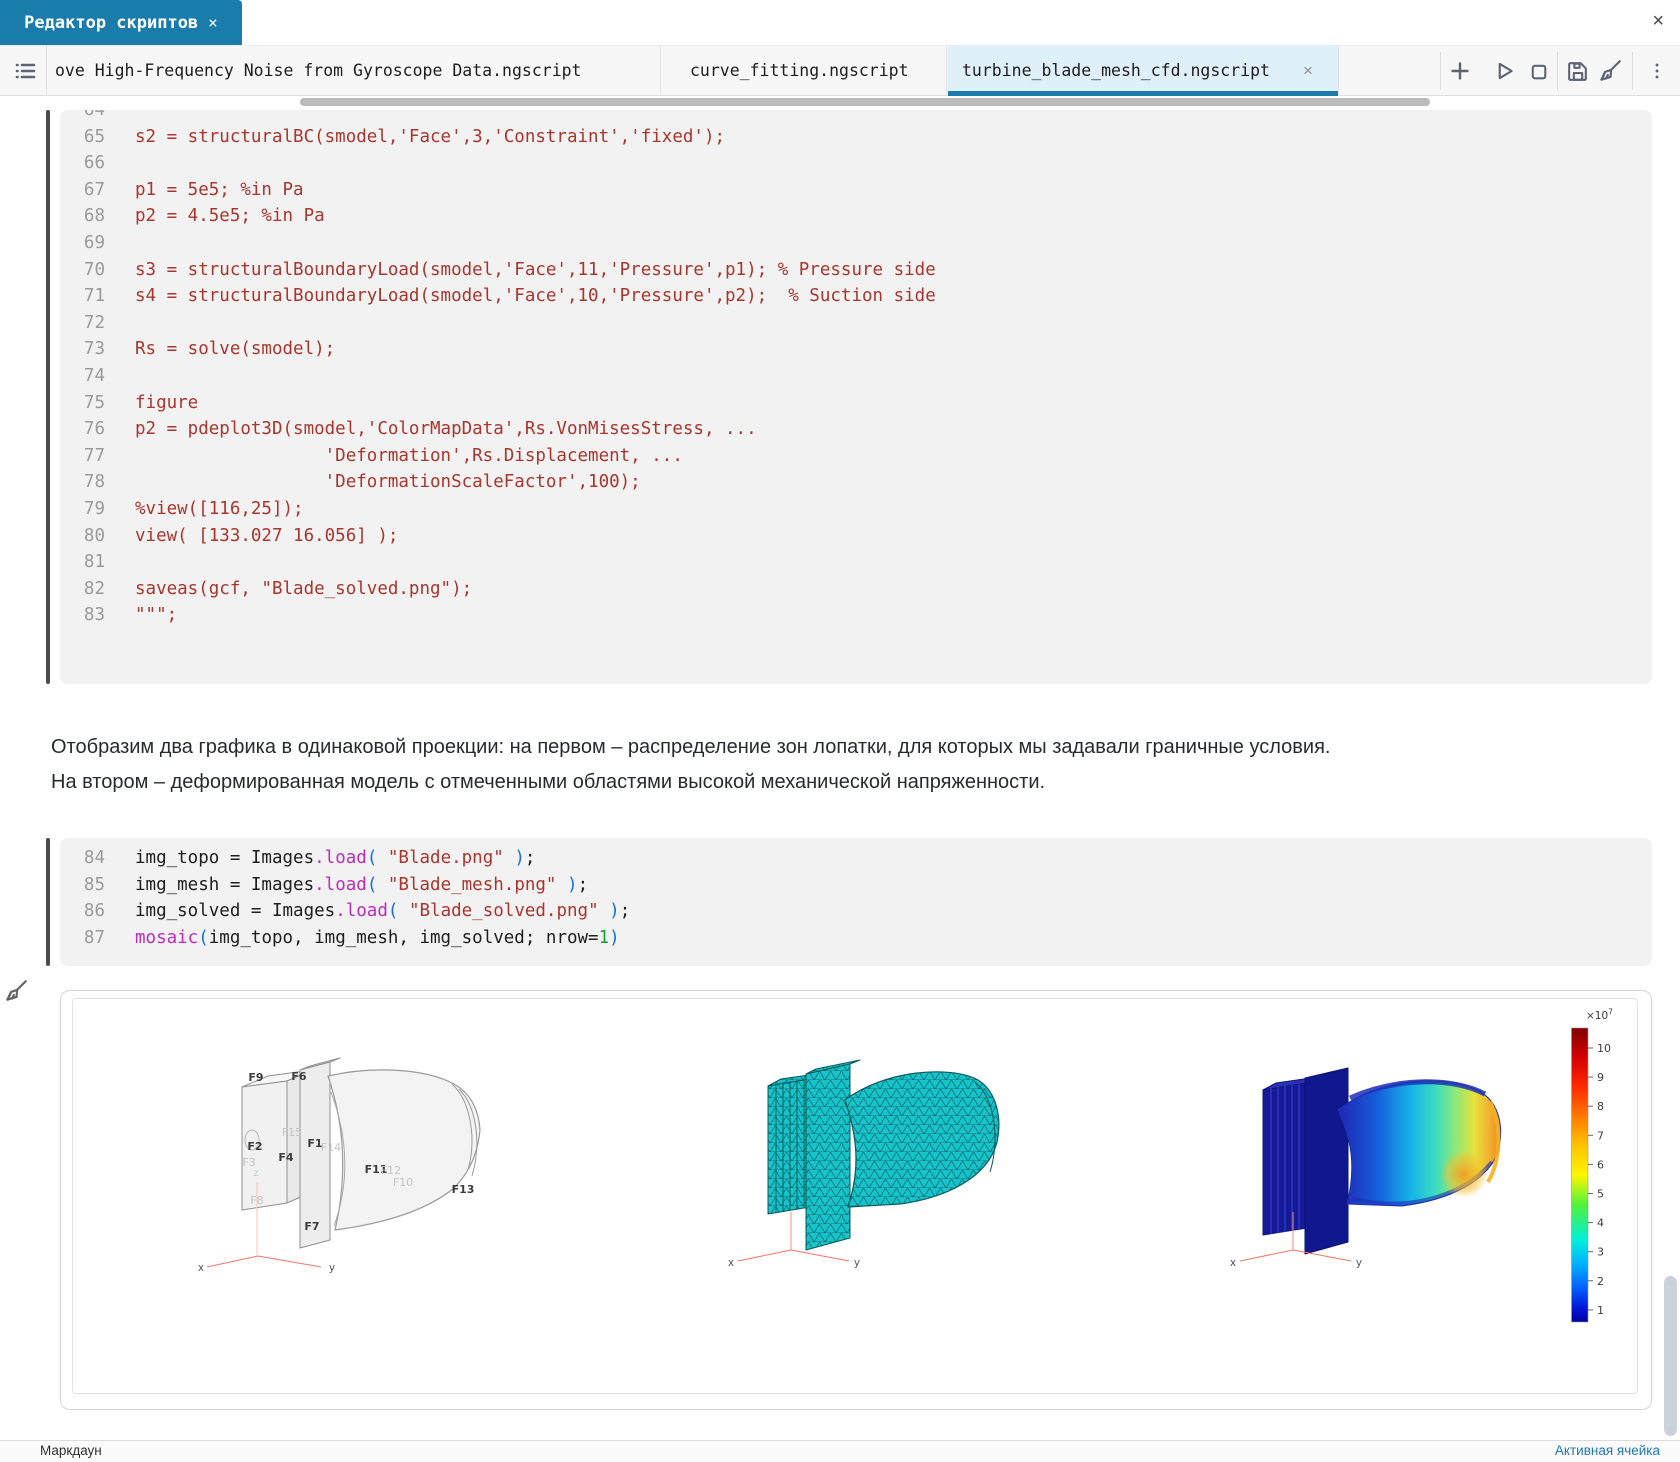  I want to click on line-number: 87, so click(94, 937).